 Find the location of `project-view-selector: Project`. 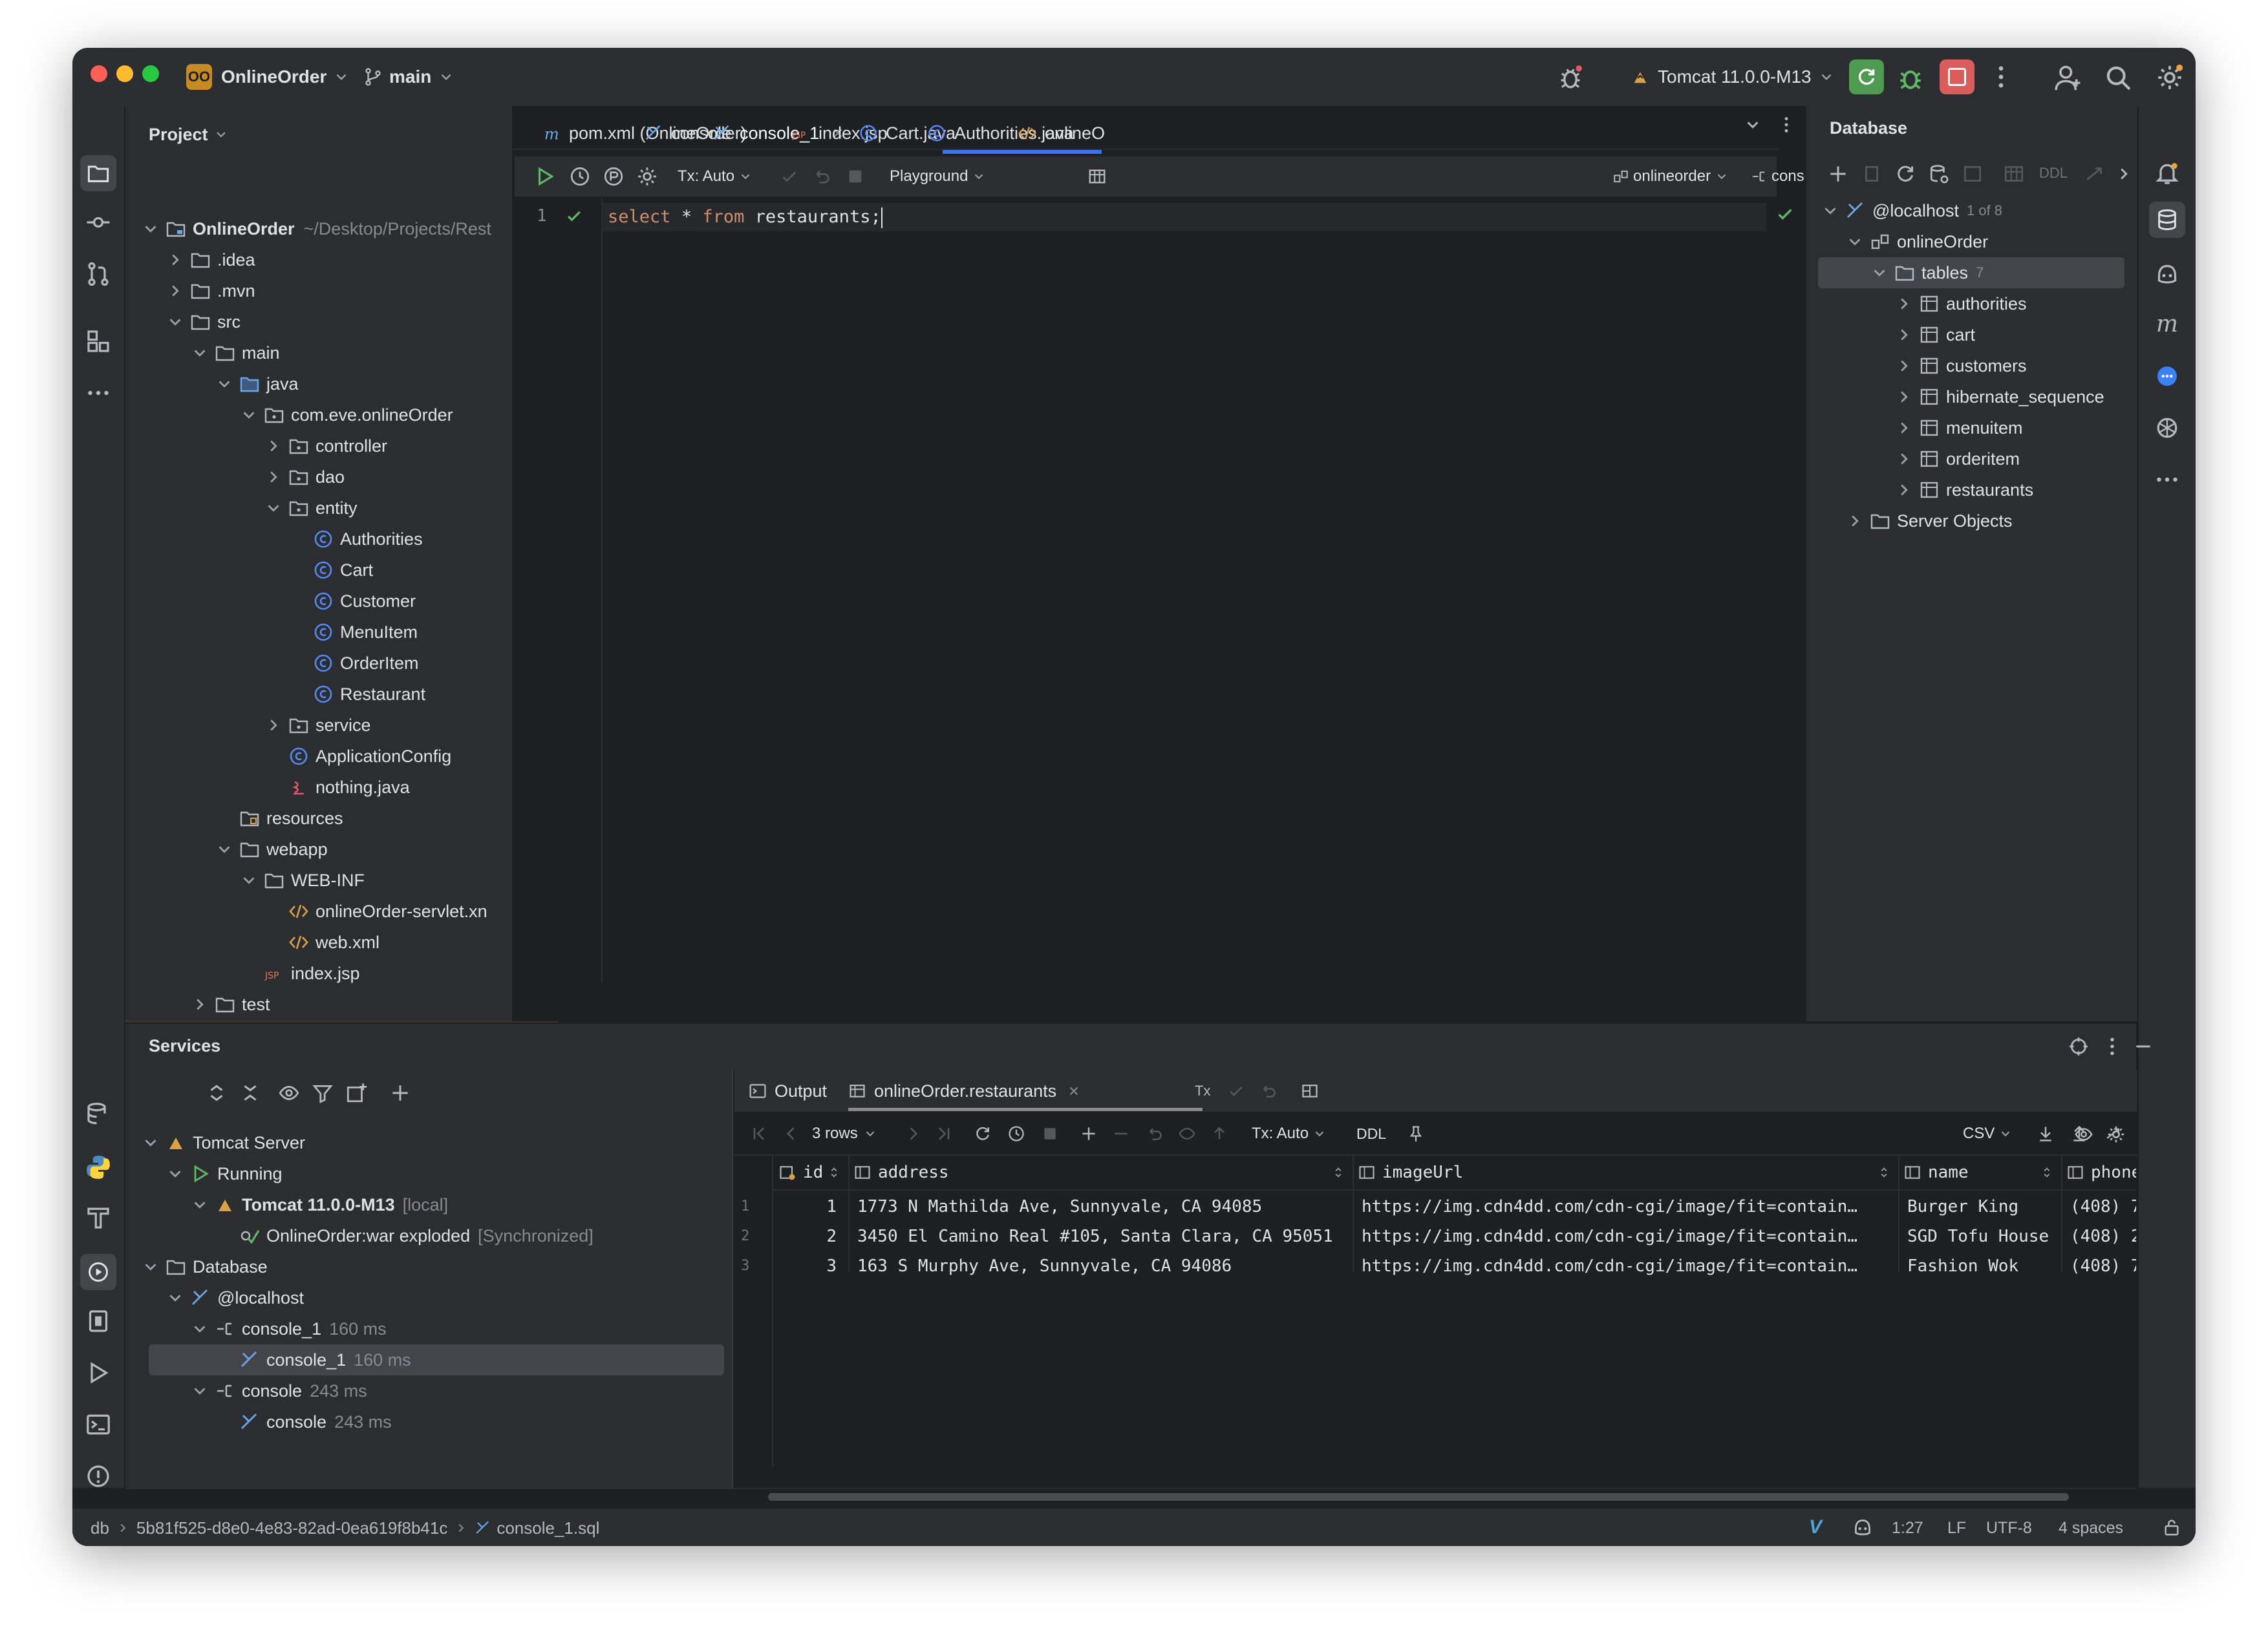

project-view-selector: Project is located at coordinates (189, 134).